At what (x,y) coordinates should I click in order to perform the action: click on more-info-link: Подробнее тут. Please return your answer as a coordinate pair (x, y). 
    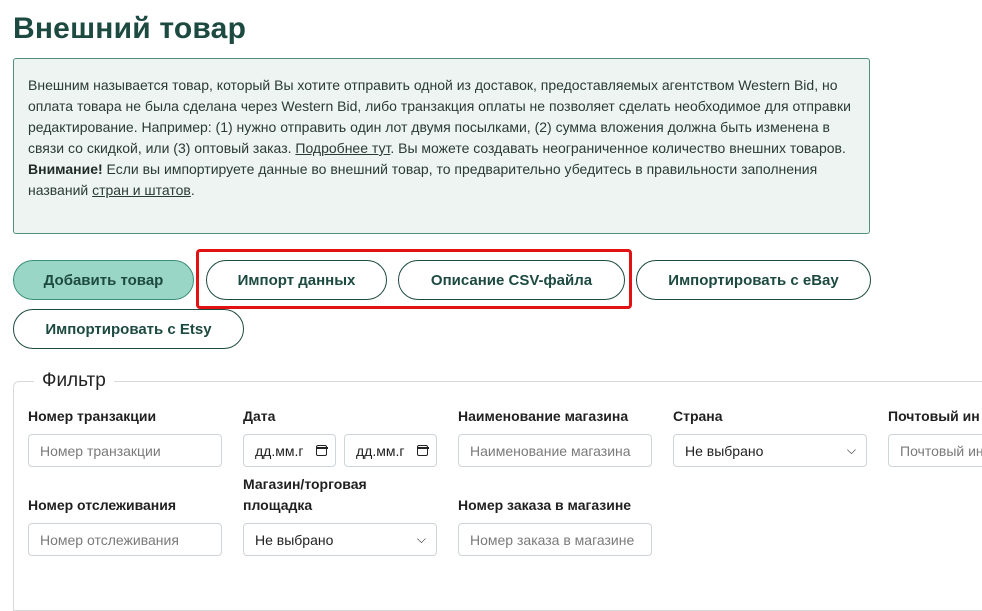
    Looking at the image, I should click on (342, 148).